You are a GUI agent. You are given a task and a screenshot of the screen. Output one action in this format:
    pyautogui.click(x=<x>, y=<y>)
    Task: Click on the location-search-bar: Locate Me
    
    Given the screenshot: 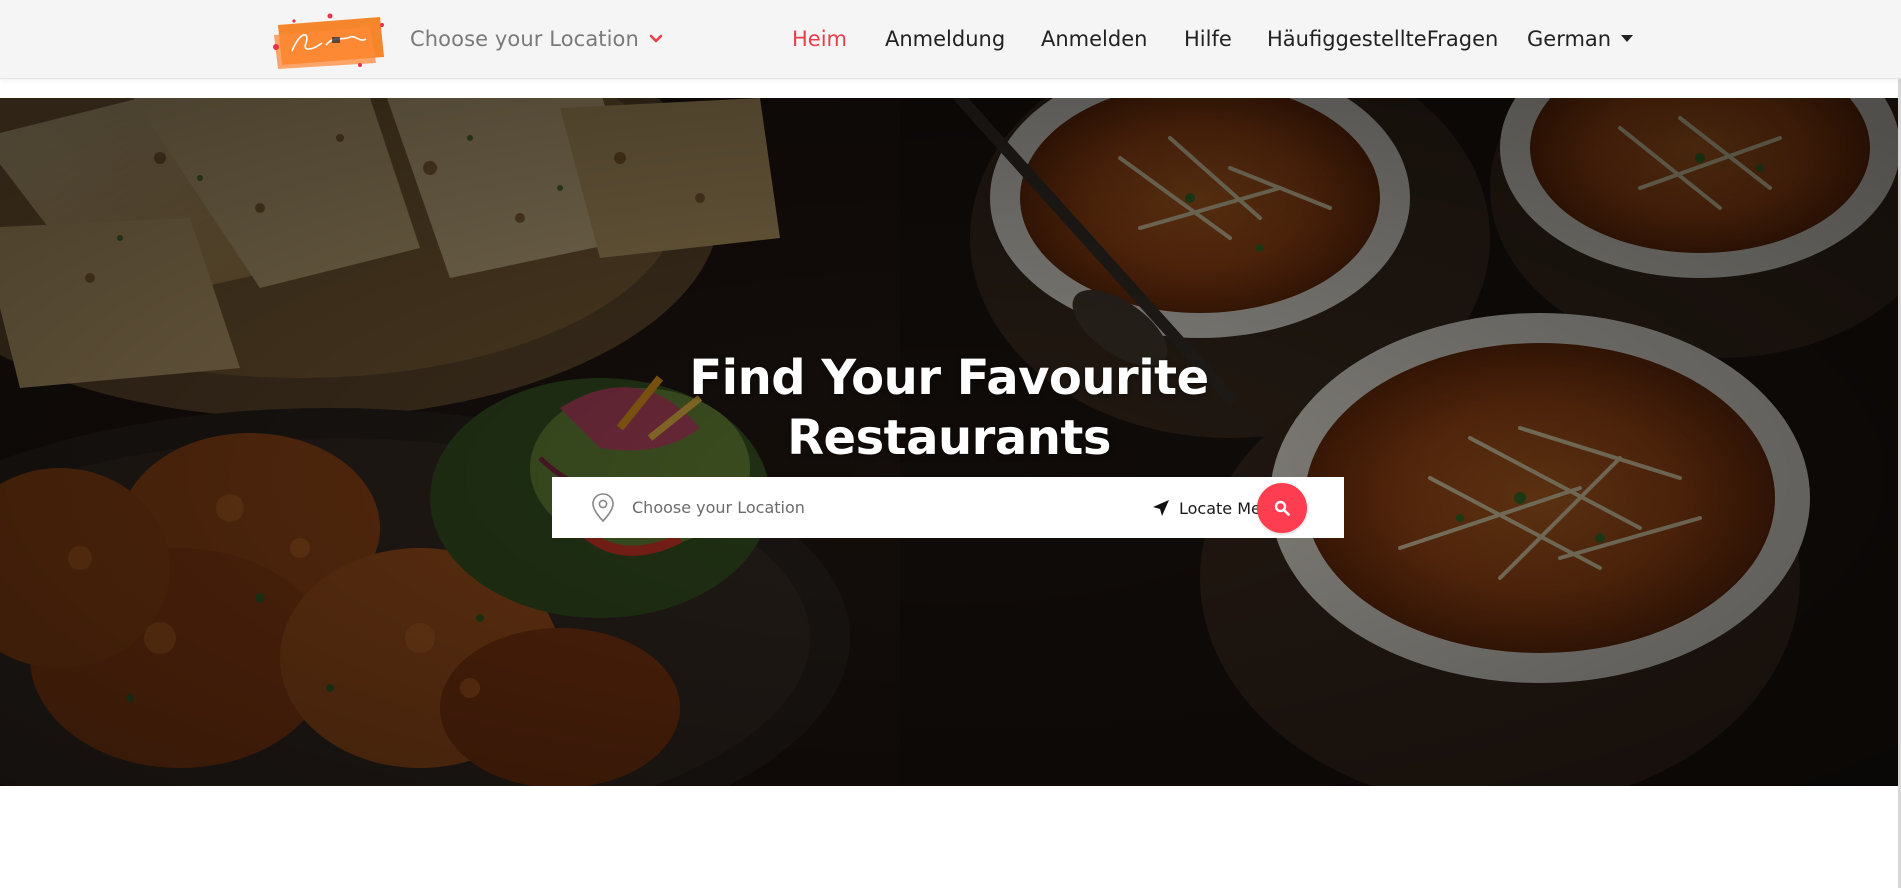 What is the action you would take?
    pyautogui.click(x=948, y=507)
    